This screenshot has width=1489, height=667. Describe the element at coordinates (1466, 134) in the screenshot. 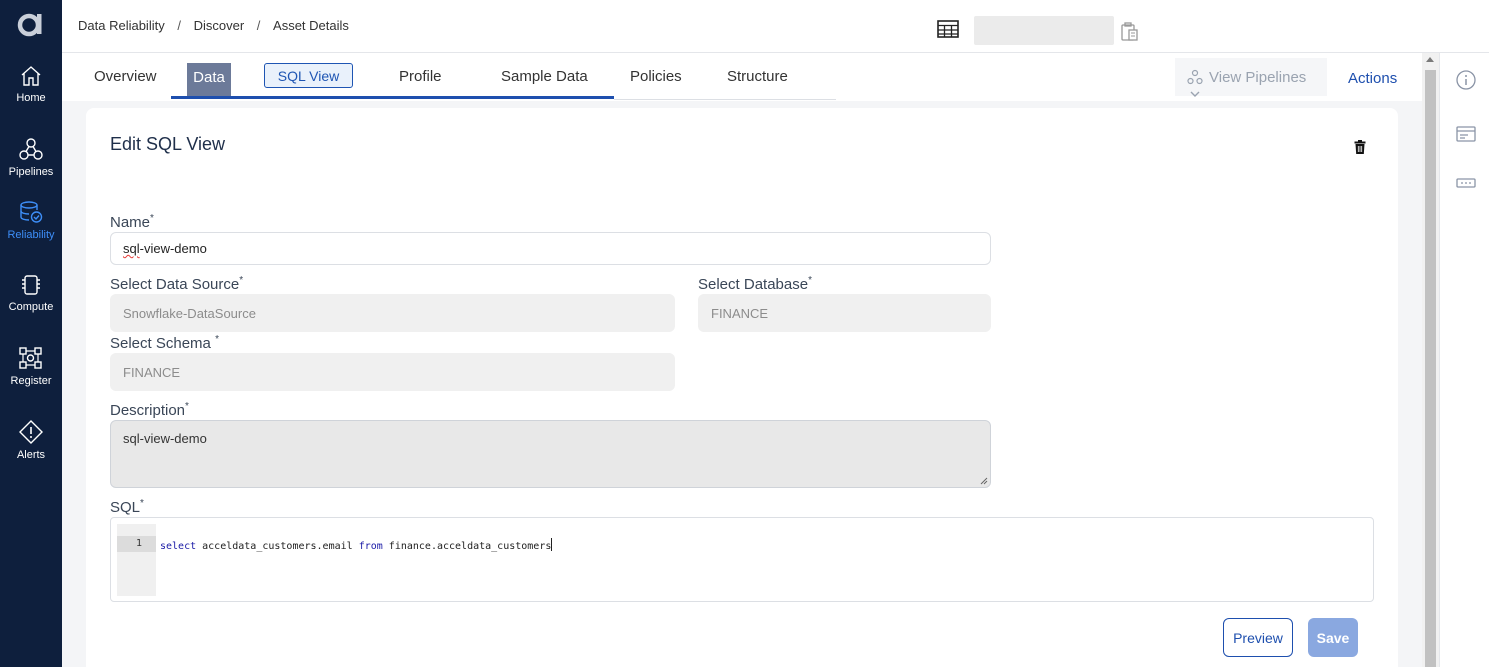

I see `card-icon` at that location.